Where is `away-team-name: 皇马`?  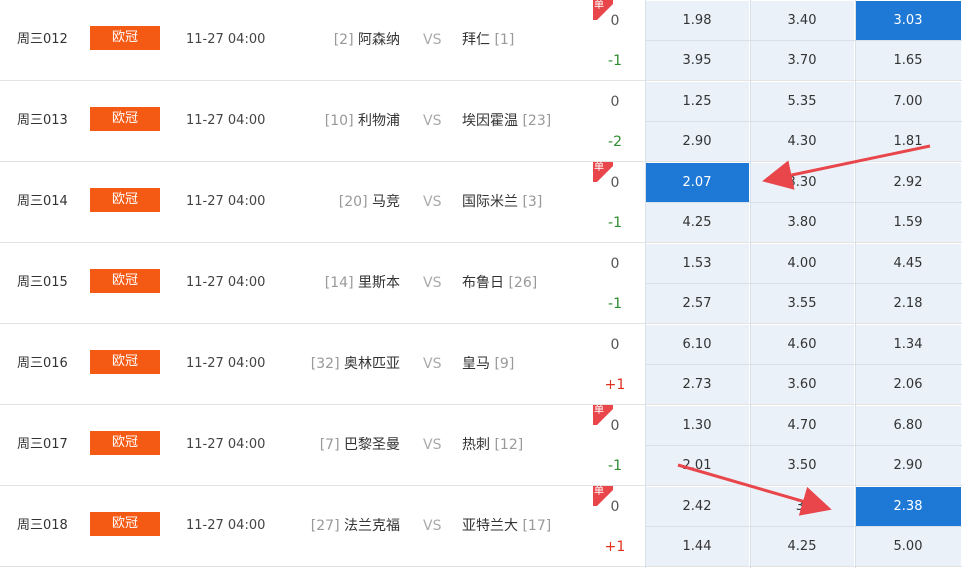 away-team-name: 皇马 is located at coordinates (476, 364).